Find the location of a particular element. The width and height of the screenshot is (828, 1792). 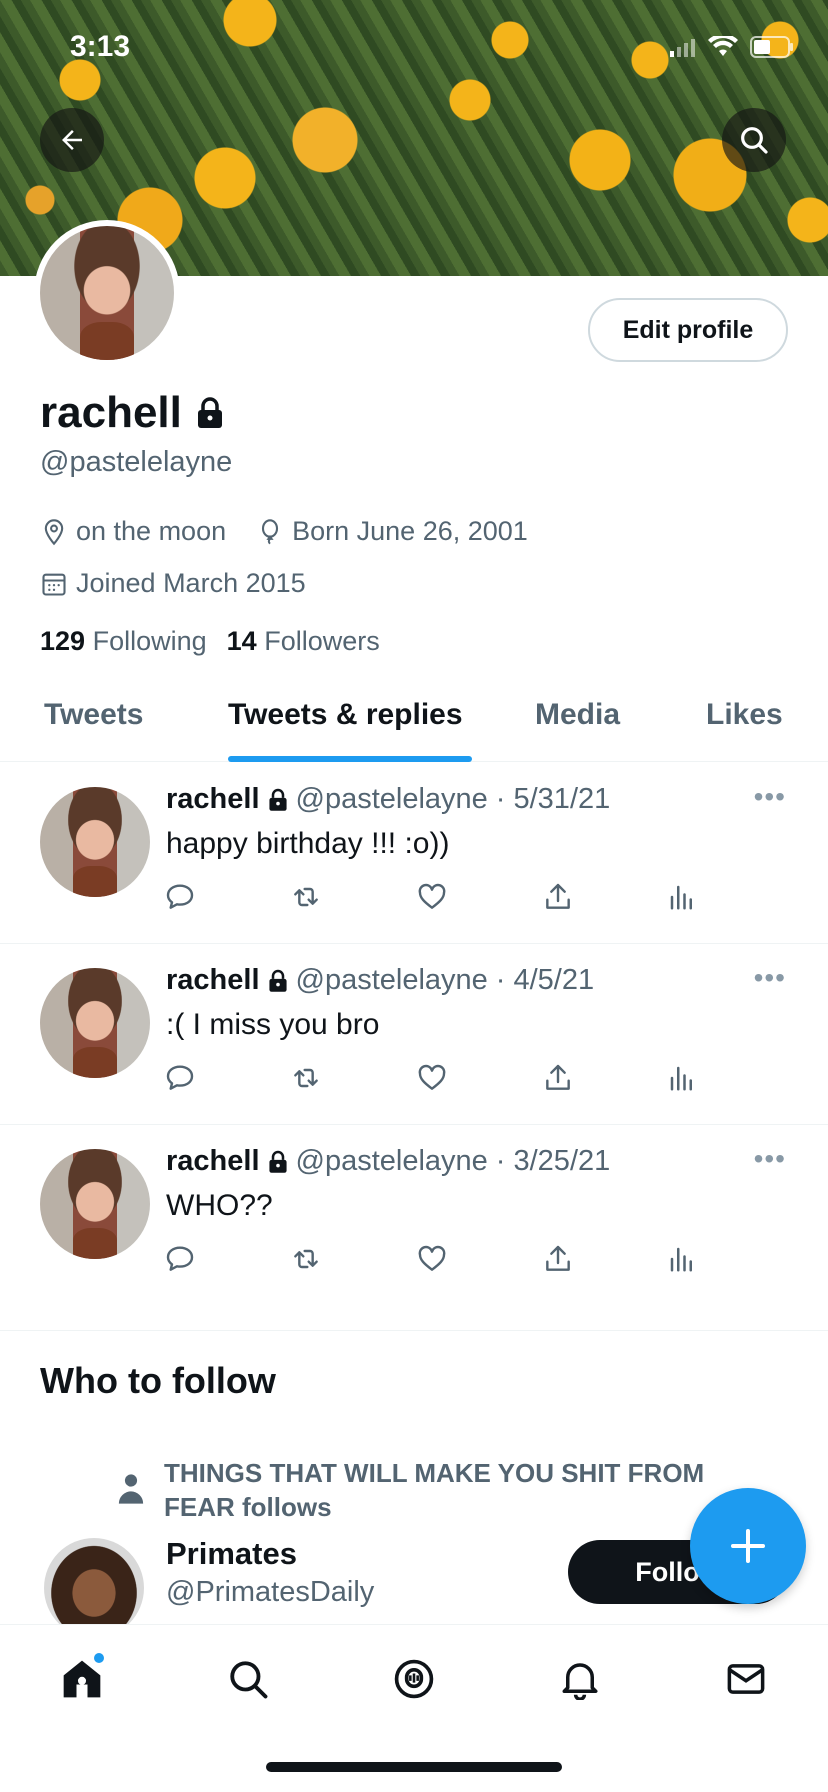

nav-spaces is located at coordinates (414, 1679).